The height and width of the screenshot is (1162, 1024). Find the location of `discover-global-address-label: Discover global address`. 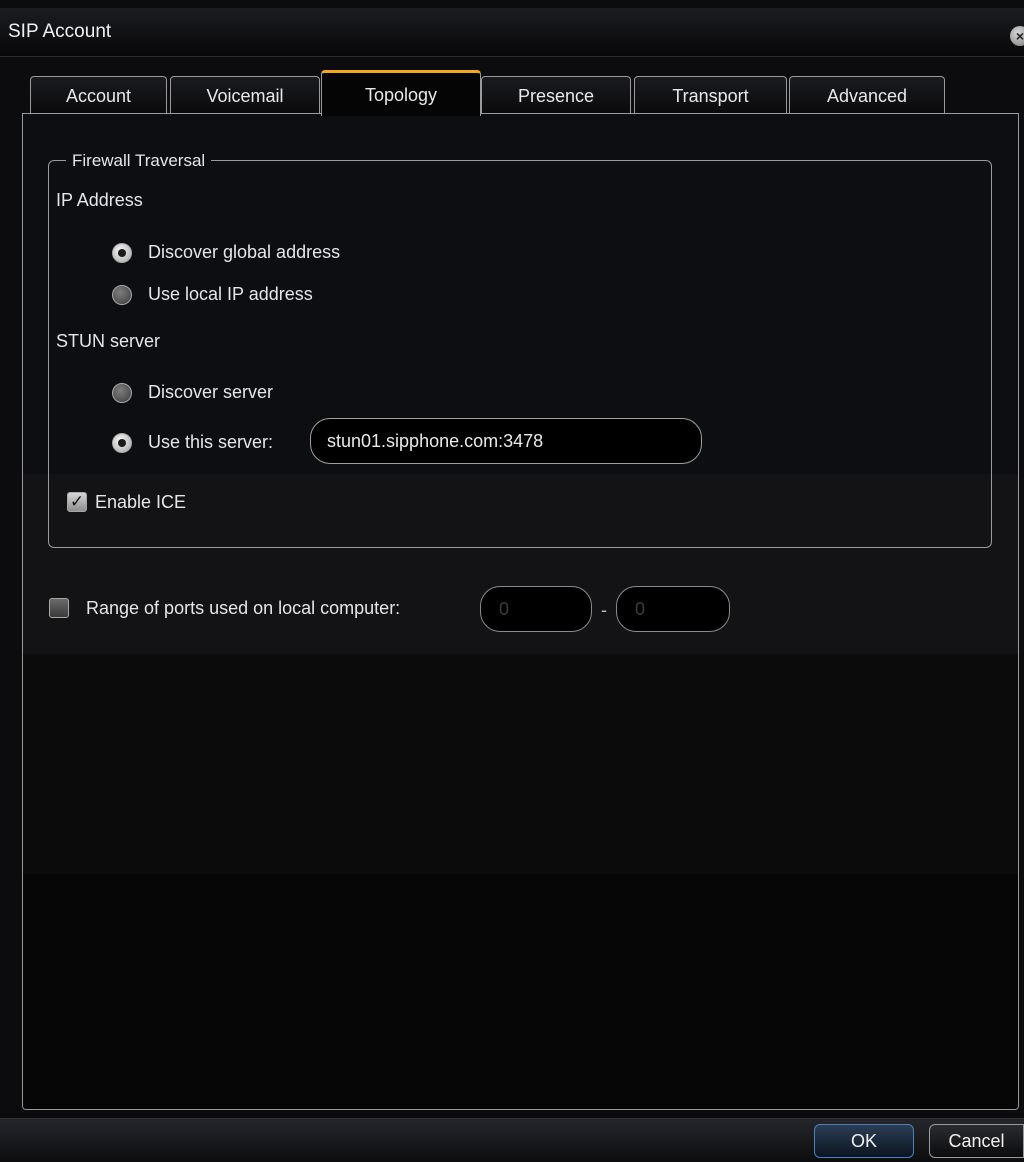

discover-global-address-label: Discover global address is located at coordinates (244, 252).